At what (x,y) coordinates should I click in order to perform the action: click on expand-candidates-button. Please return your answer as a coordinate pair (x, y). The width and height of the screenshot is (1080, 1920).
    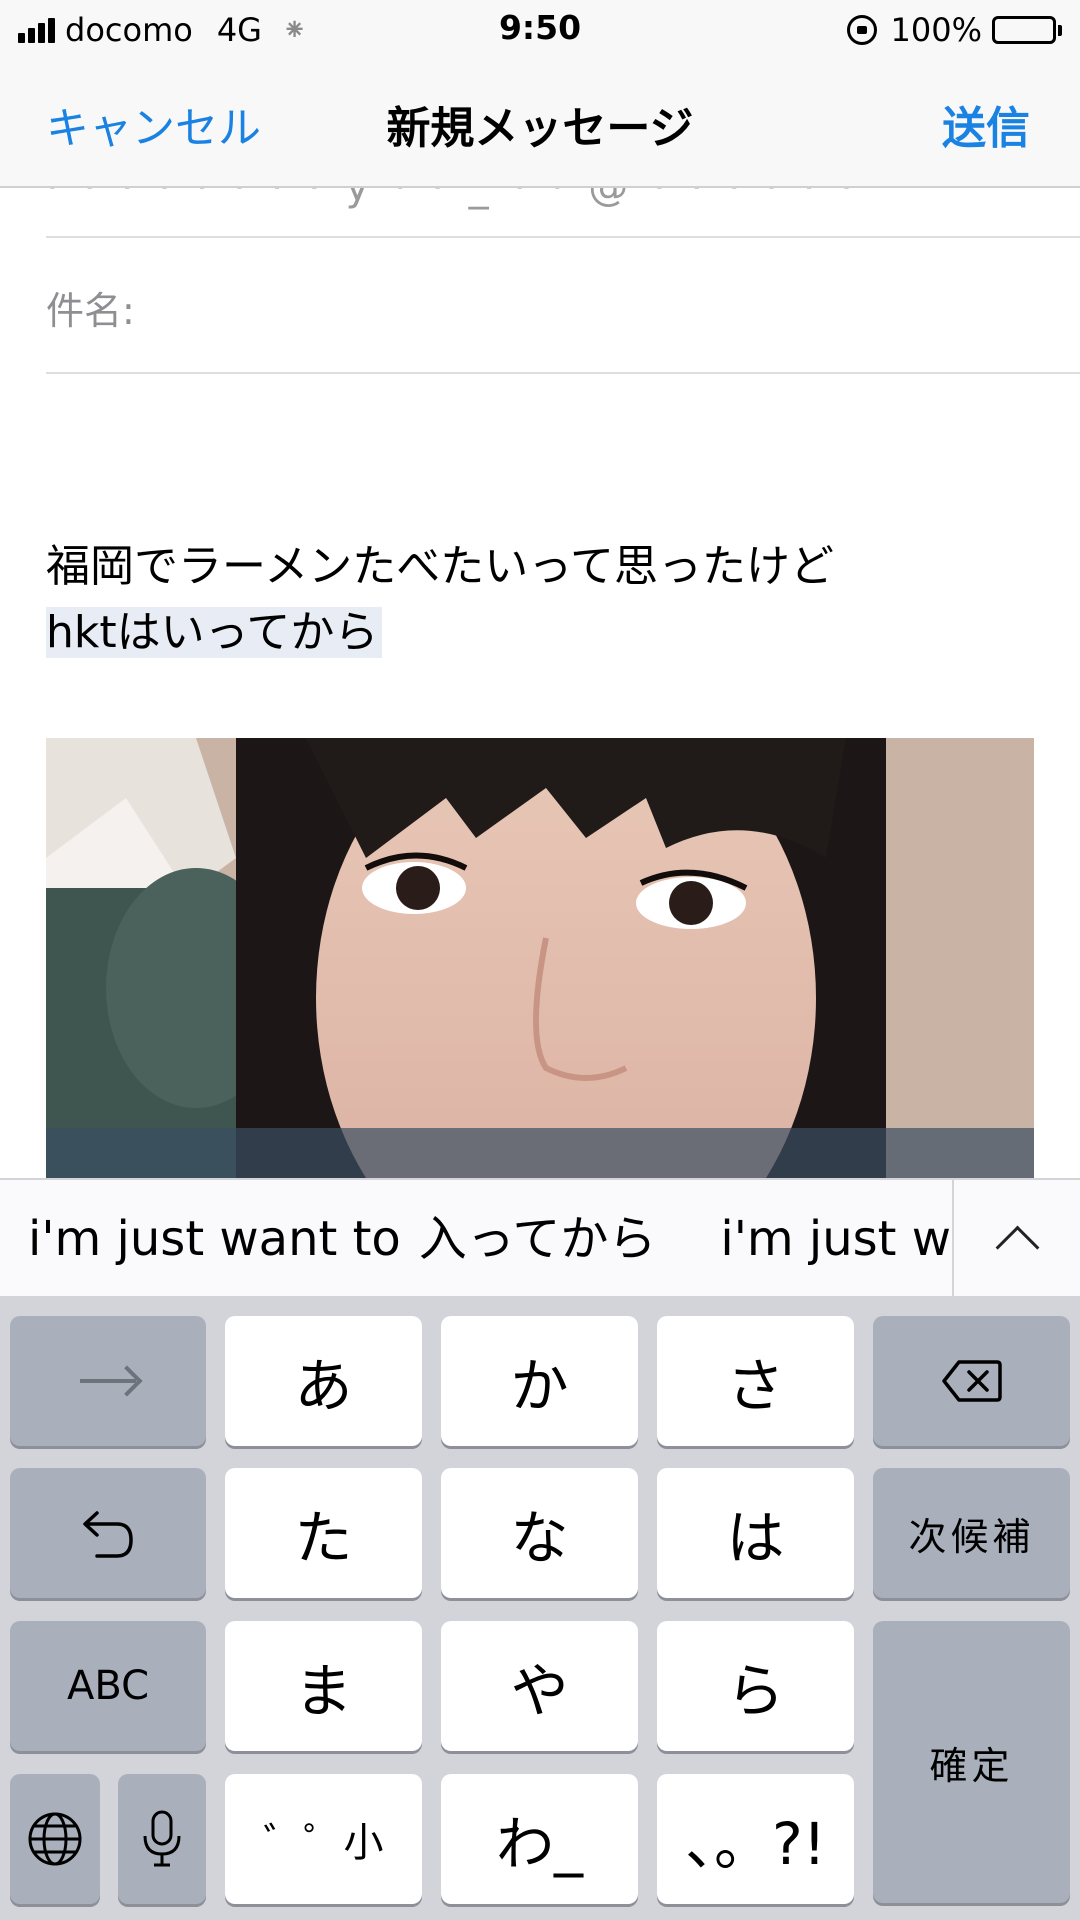
    Looking at the image, I should click on (1017, 1239).